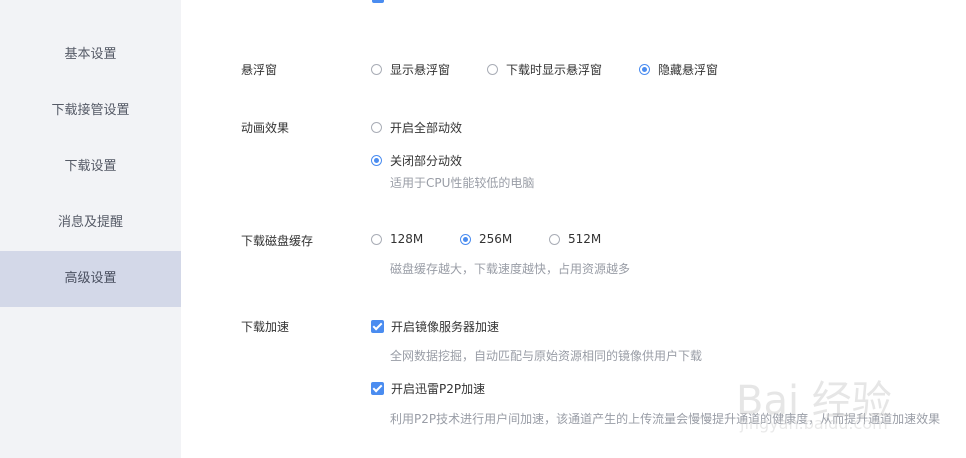  What do you see at coordinates (90, 167) in the screenshot?
I see `sidebar-item-download-settings: 下载设置` at bounding box center [90, 167].